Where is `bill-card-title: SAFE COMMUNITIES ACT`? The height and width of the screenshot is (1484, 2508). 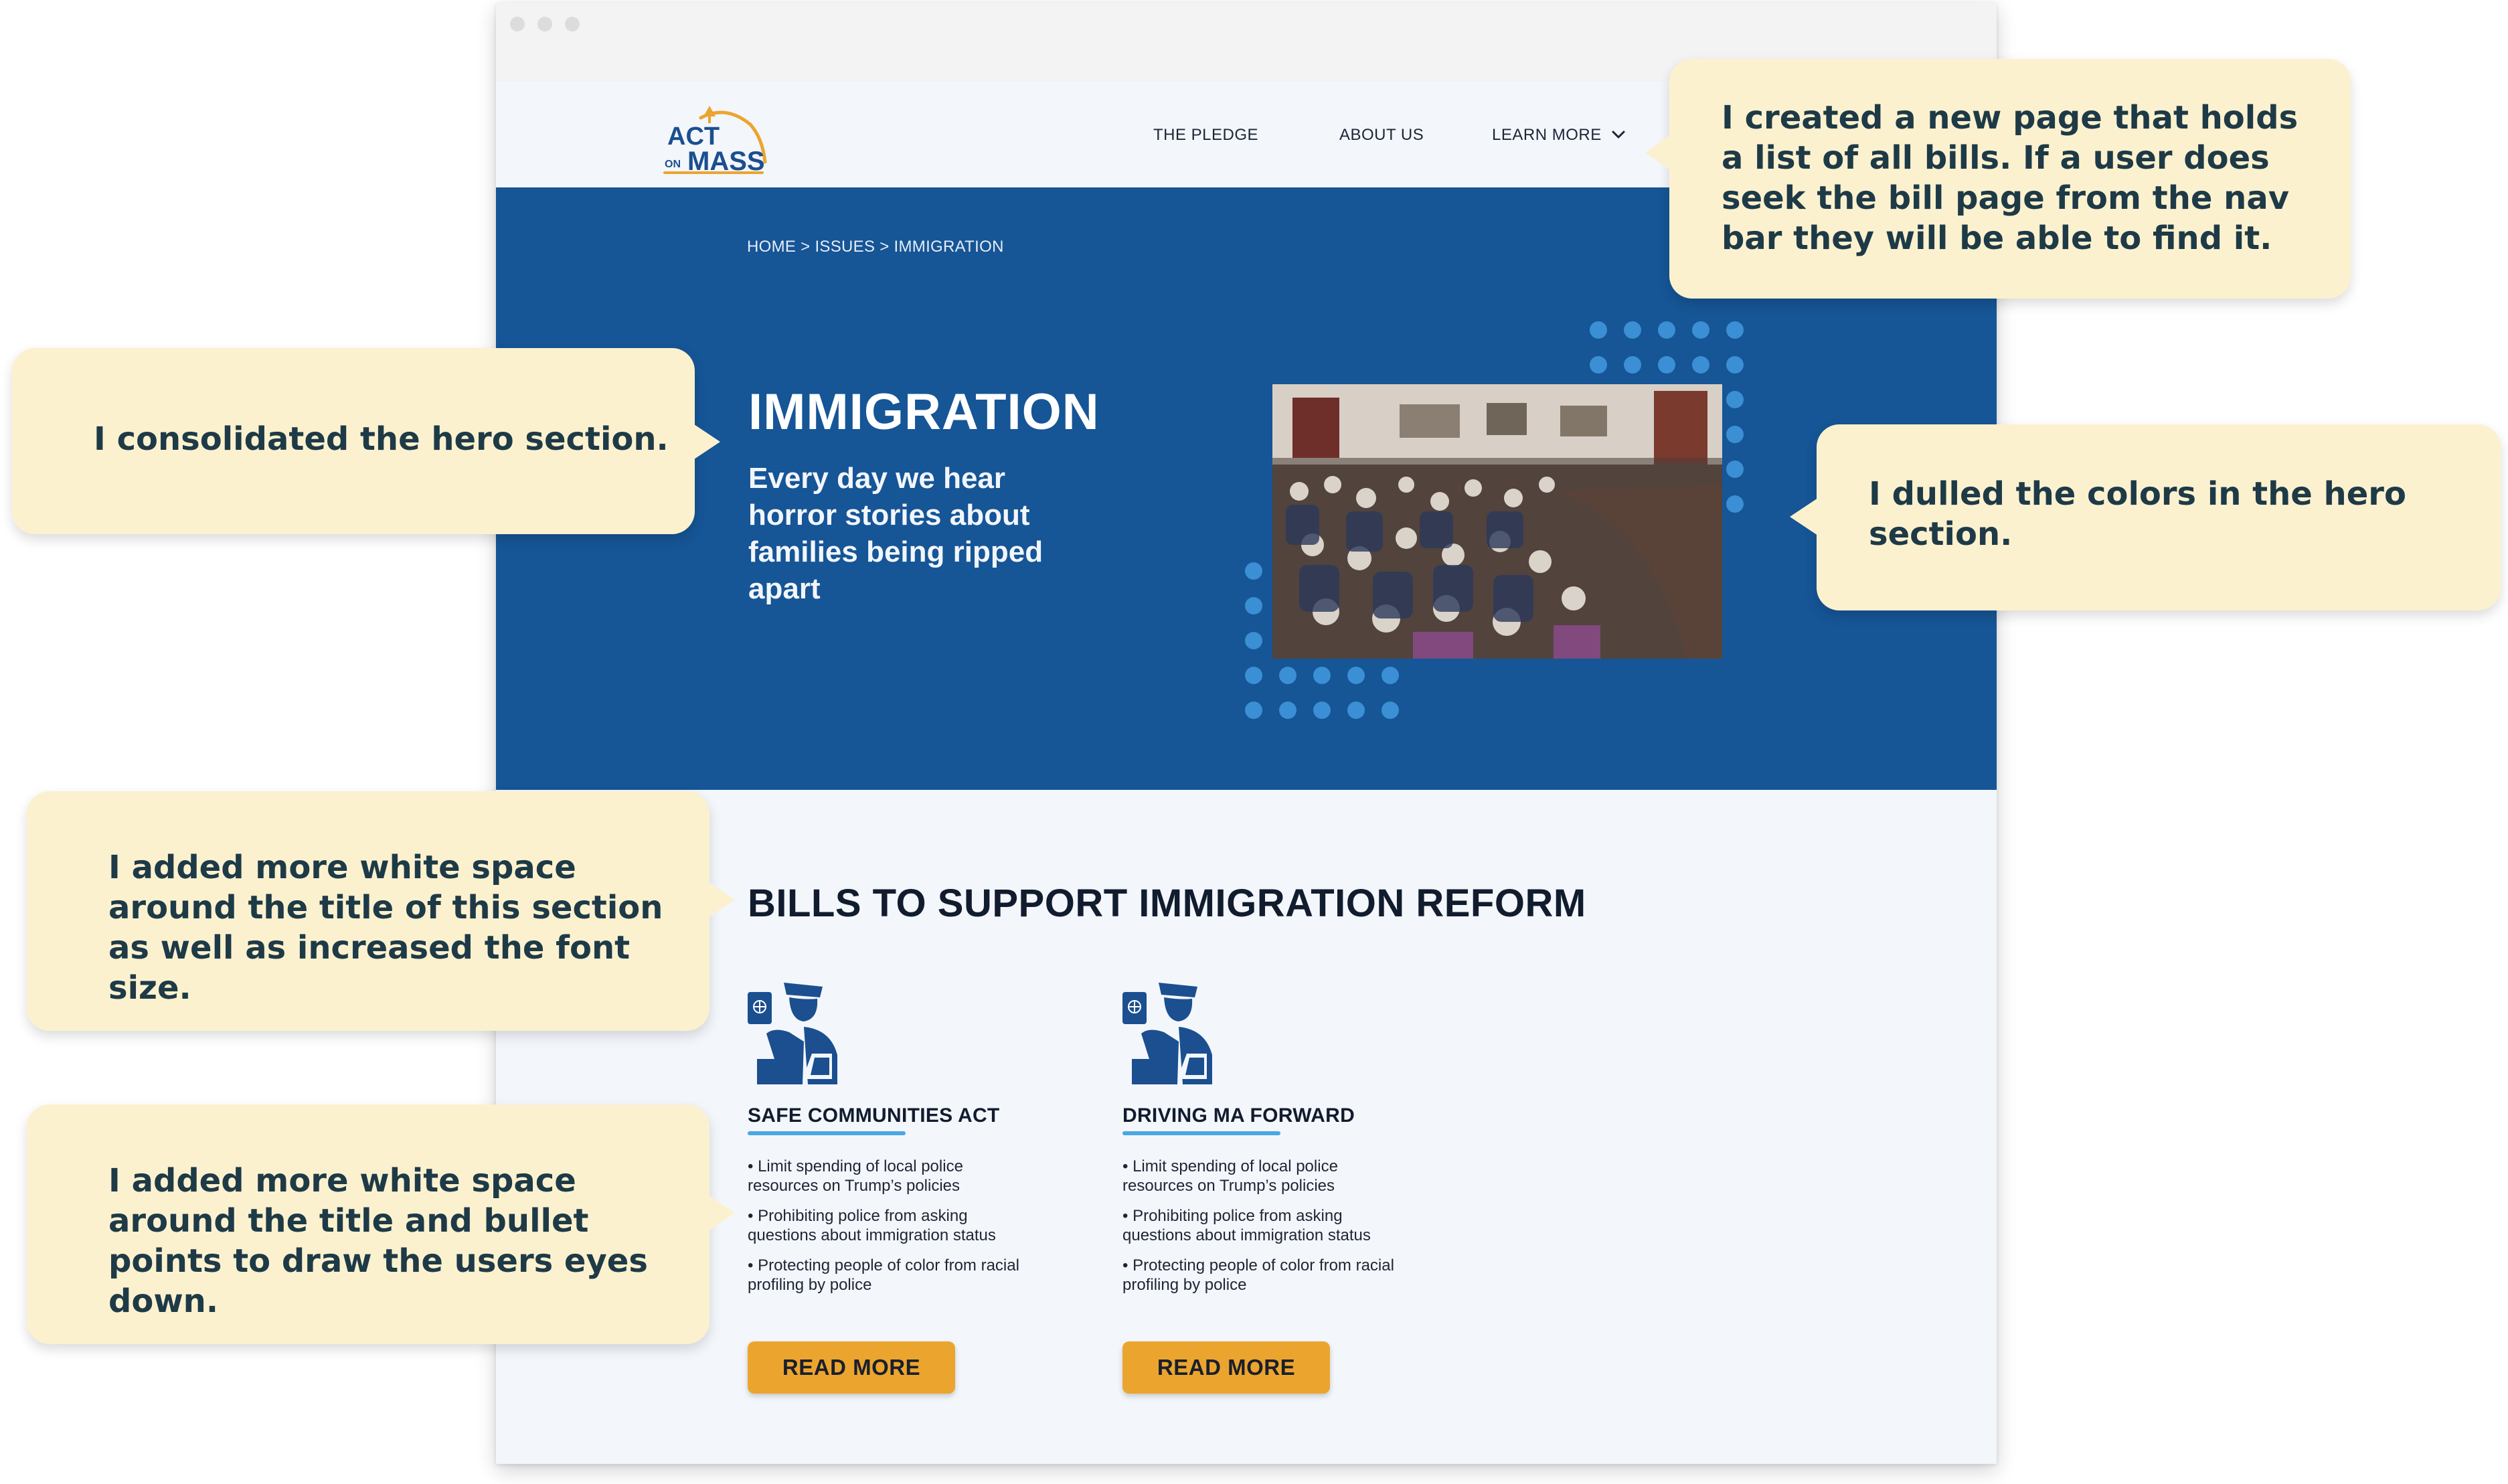 bill-card-title: SAFE COMMUNITIES ACT is located at coordinates (874, 1116).